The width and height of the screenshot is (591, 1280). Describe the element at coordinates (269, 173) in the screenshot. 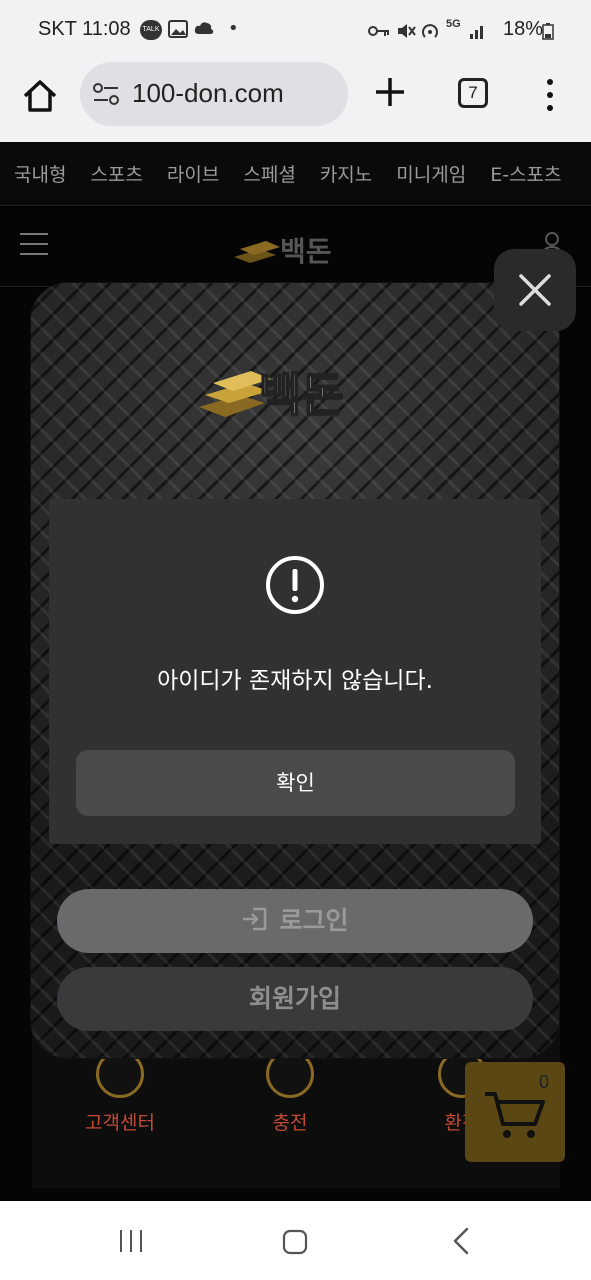

I see `nav-item-special: 스페셜` at that location.